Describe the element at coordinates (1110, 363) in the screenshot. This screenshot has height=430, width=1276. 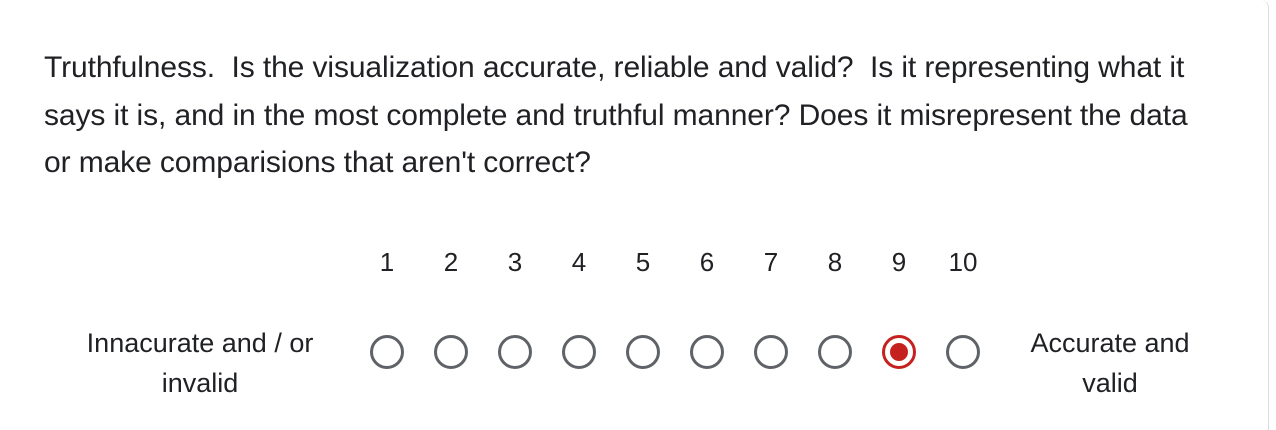
I see `scale-high-label: Accurate and valid` at that location.